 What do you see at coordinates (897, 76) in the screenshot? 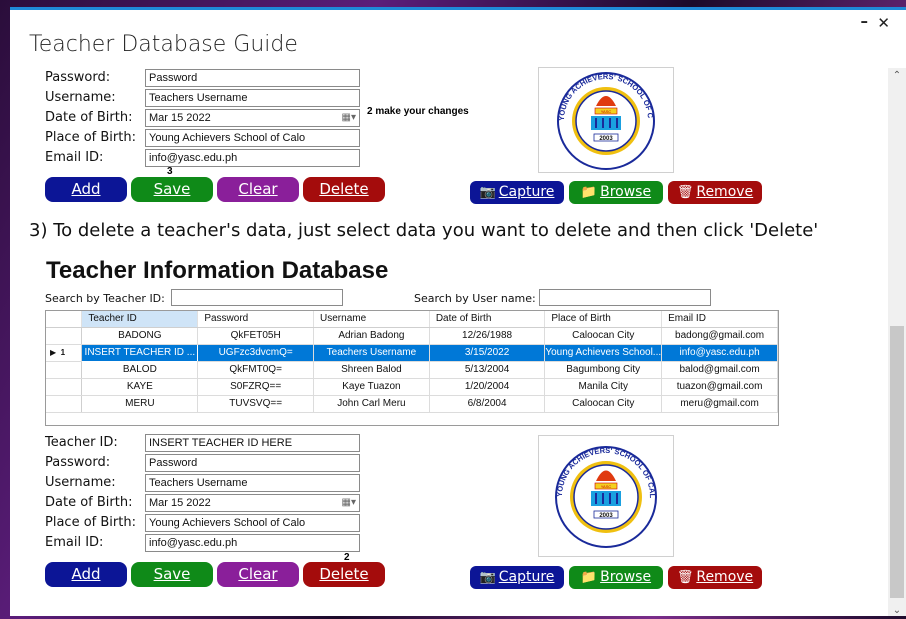
I see `scroll-up-icon: ⌃` at bounding box center [897, 76].